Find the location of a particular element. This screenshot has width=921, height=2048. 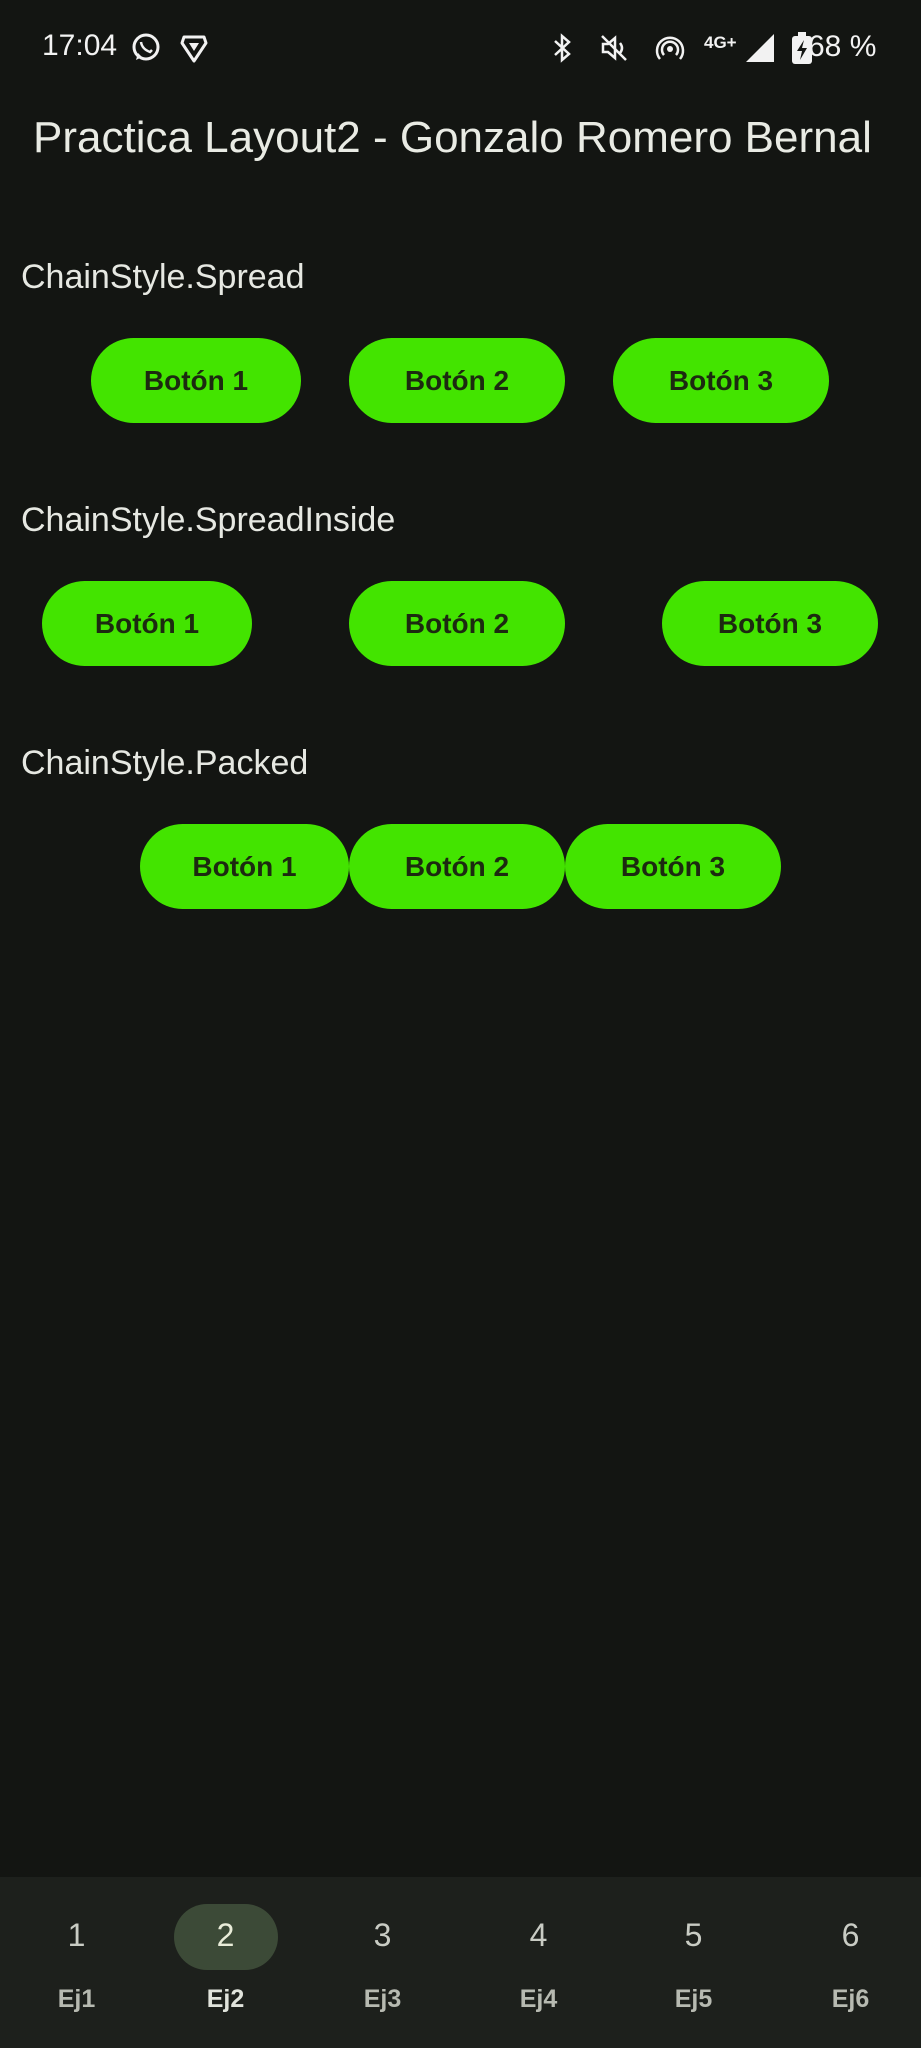

network-type: 4G+ is located at coordinates (720, 42).